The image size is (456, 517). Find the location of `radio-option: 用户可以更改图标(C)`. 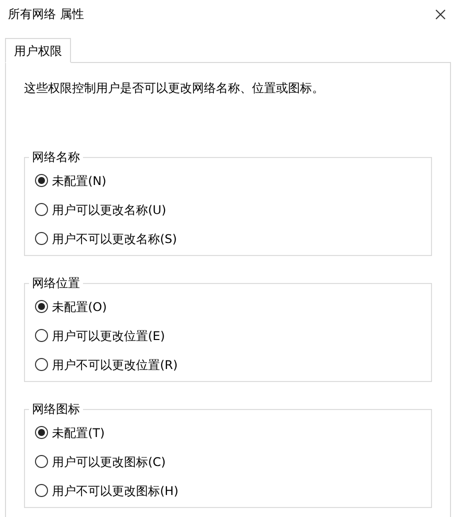

radio-option: 用户可以更改图标(C) is located at coordinates (228, 461).